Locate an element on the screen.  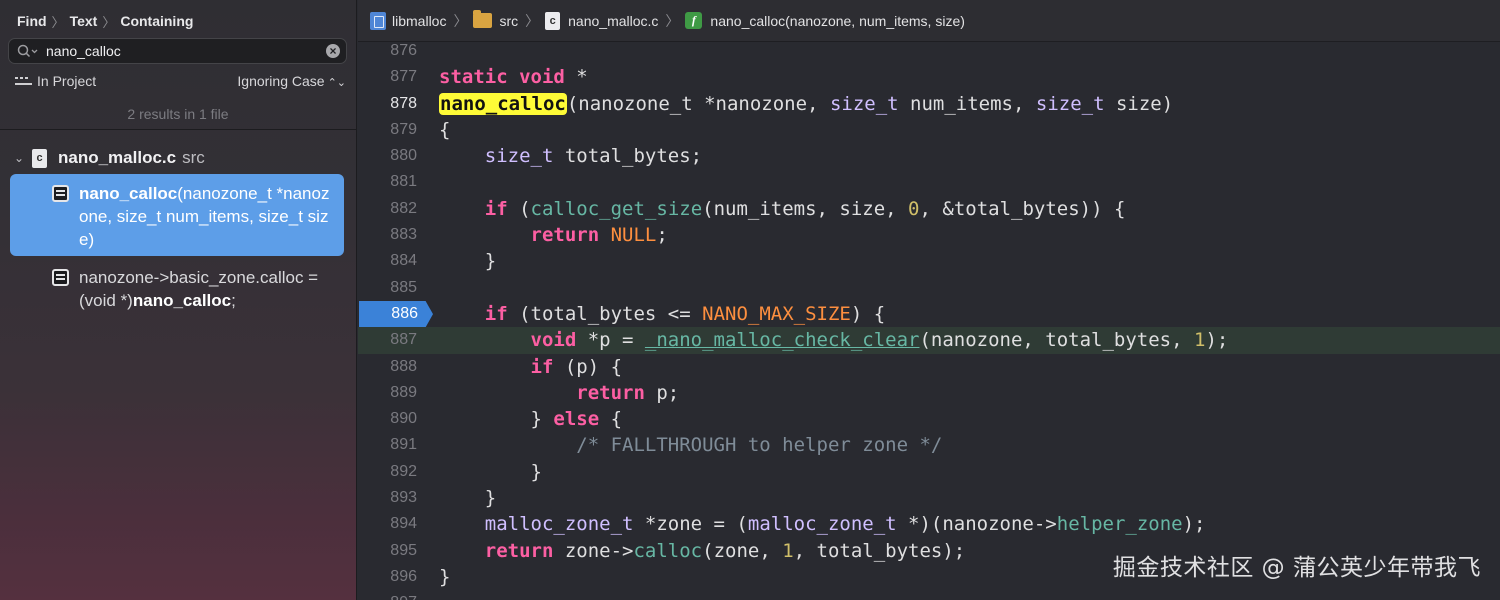
code-line: 884 } is located at coordinates (929, 261).